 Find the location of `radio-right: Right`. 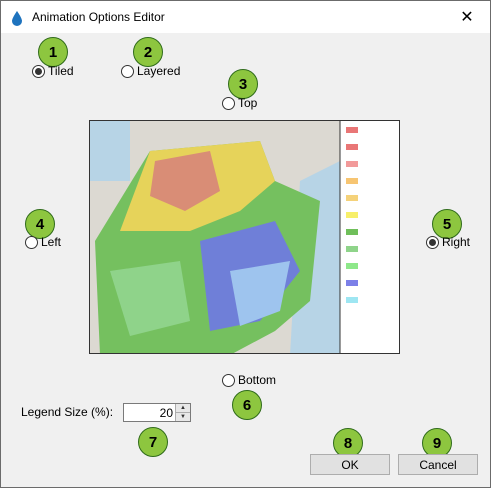

radio-right: Right is located at coordinates (448, 242).